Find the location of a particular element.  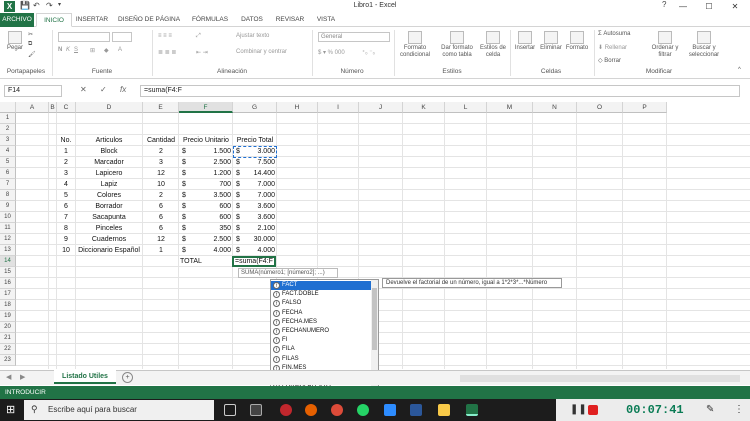

column-header-l: L is located at coordinates (466, 107).